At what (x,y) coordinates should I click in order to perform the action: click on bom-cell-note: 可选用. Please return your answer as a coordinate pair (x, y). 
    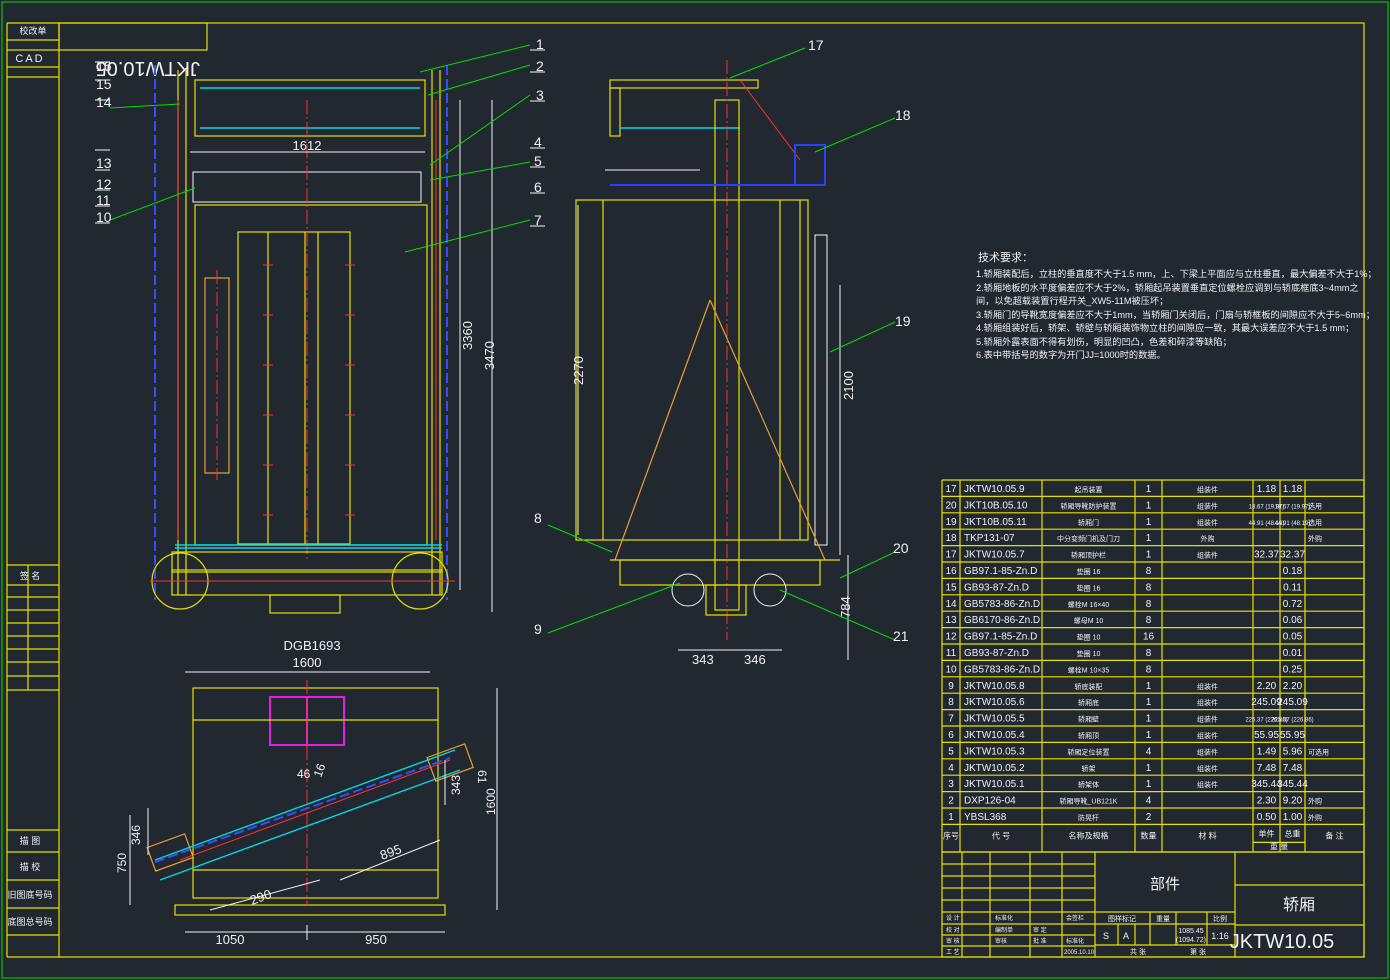
    Looking at the image, I should click on (1318, 751).